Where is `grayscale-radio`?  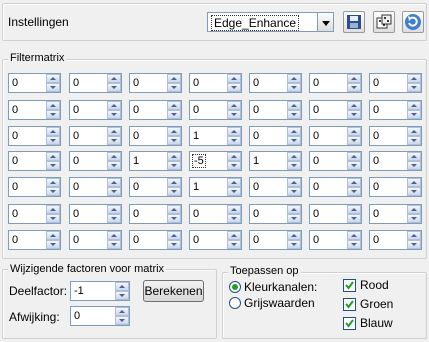
grayscale-radio is located at coordinates (235, 303).